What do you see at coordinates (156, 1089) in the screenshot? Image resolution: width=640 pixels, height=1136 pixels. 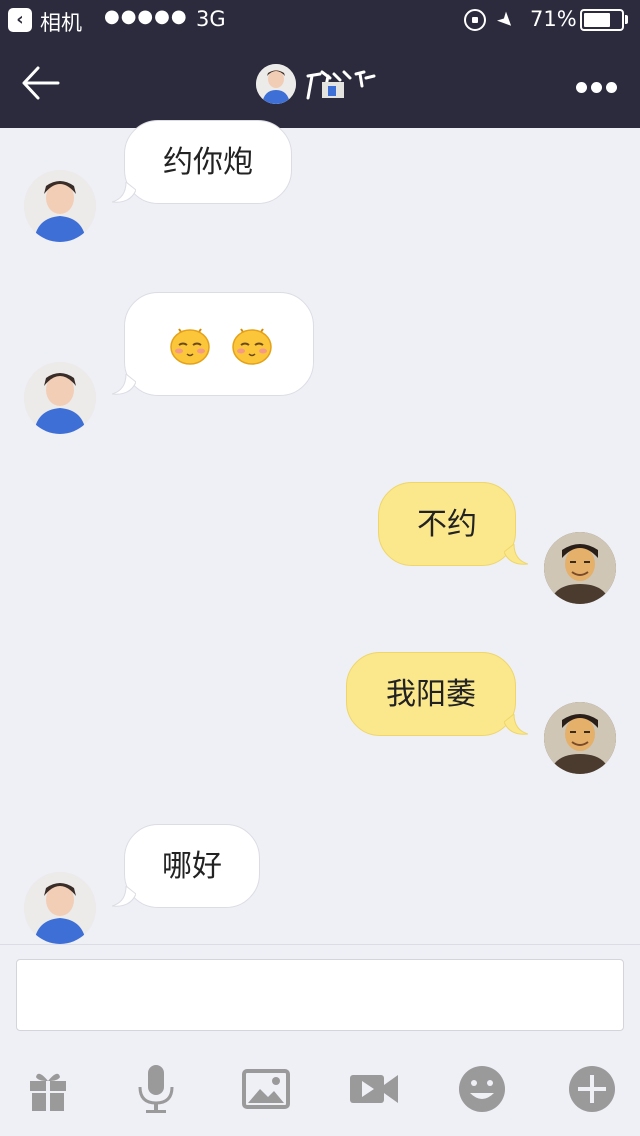 I see `microphone-icon` at bounding box center [156, 1089].